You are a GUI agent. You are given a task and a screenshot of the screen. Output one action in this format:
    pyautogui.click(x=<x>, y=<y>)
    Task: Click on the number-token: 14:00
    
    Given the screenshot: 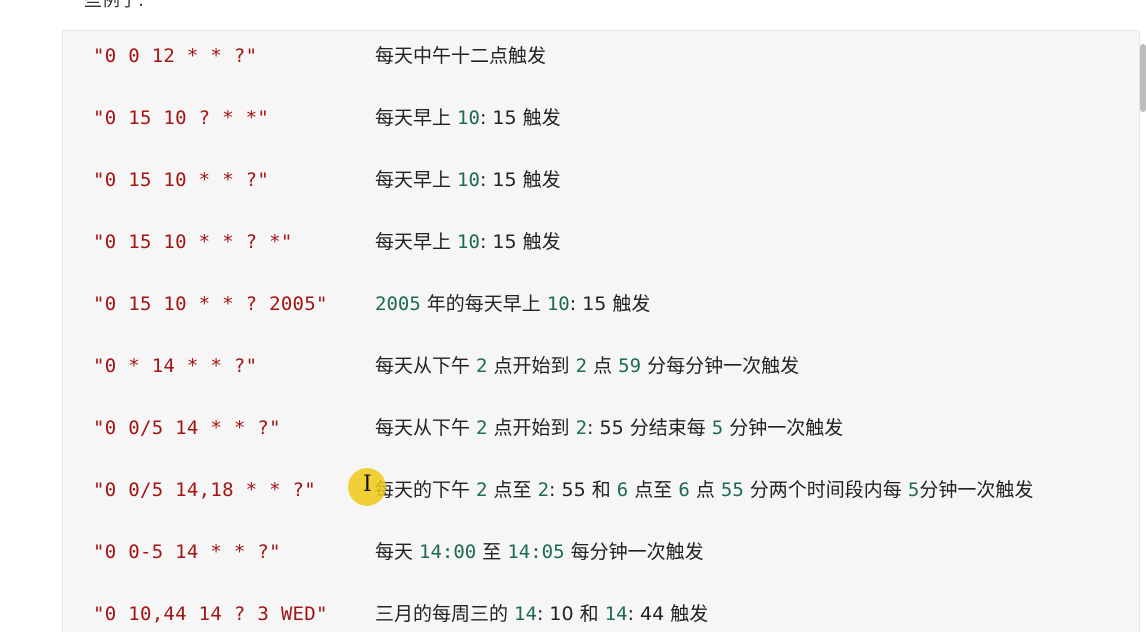 What is the action you would take?
    pyautogui.click(x=448, y=552)
    